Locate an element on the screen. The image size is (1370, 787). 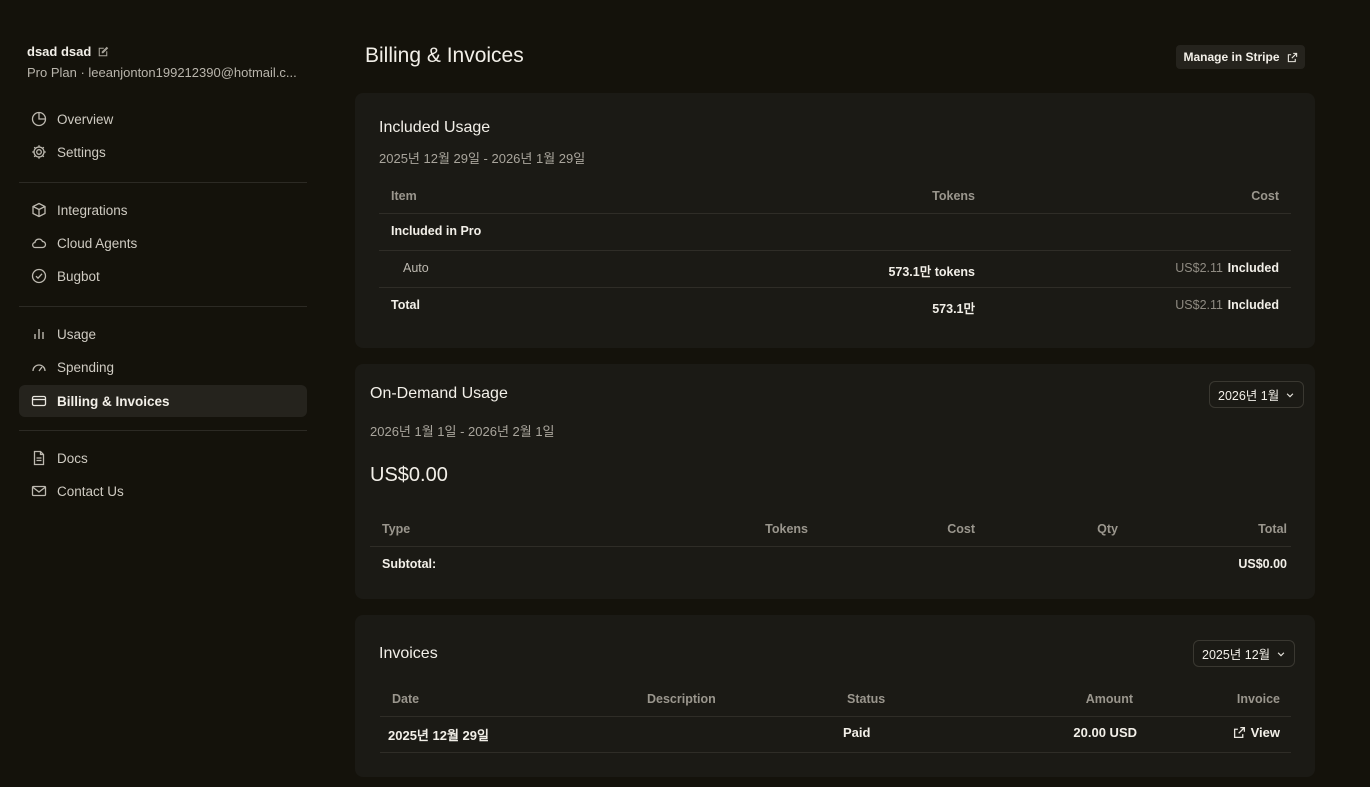
on-demand-month-select: 2026년 1월 is located at coordinates (1257, 394).